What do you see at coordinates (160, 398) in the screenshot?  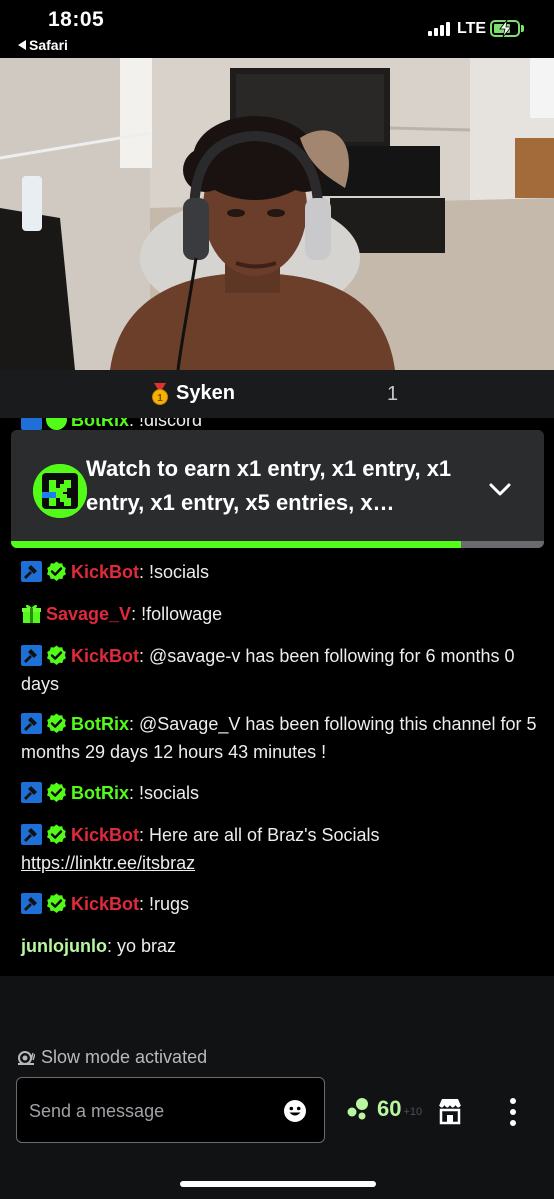 I see `svg-text: 1` at bounding box center [160, 398].